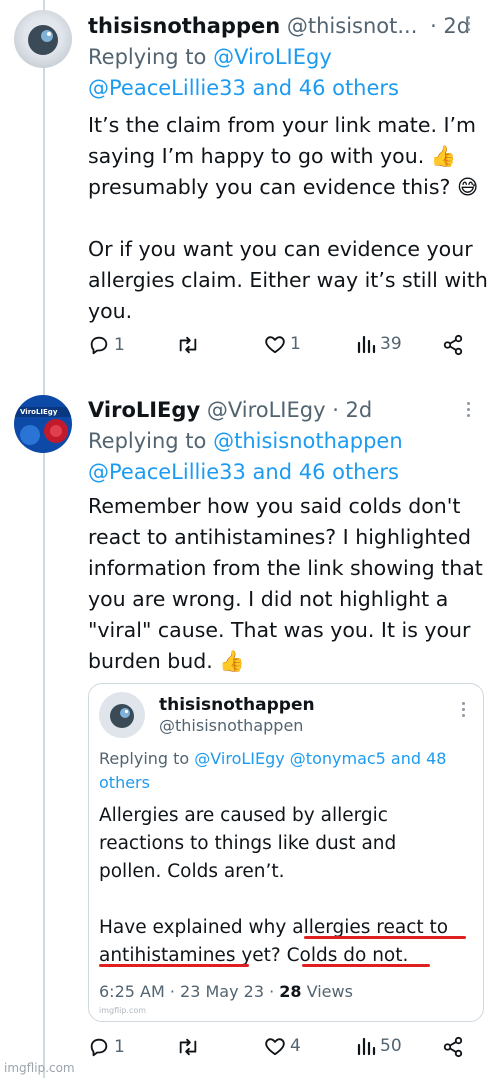 The image size is (500, 1078). I want to click on quote-watermark: imgflip.com, so click(123, 1010).